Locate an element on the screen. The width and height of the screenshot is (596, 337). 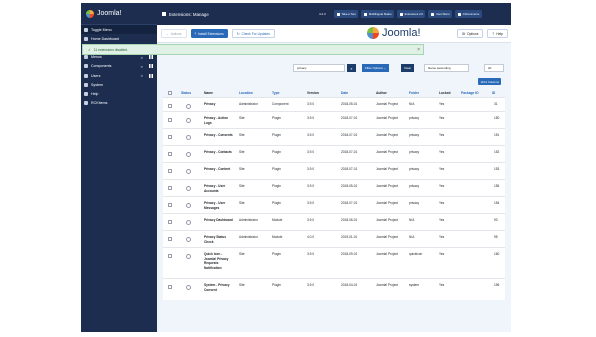
sidebar-item-toggle-menu: Toggle Menu is located at coordinates (119, 30).